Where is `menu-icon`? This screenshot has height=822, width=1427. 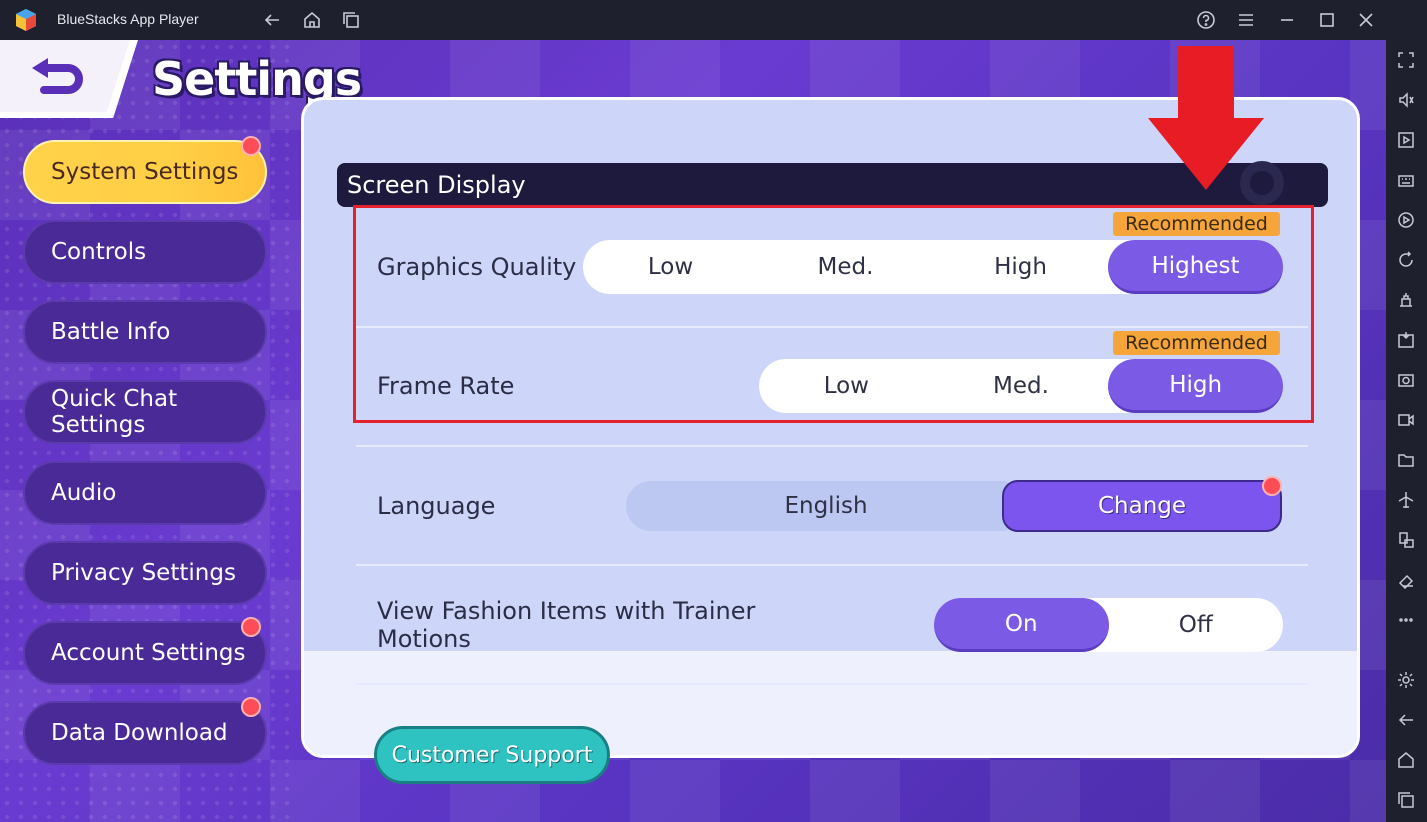 menu-icon is located at coordinates (1246, 20).